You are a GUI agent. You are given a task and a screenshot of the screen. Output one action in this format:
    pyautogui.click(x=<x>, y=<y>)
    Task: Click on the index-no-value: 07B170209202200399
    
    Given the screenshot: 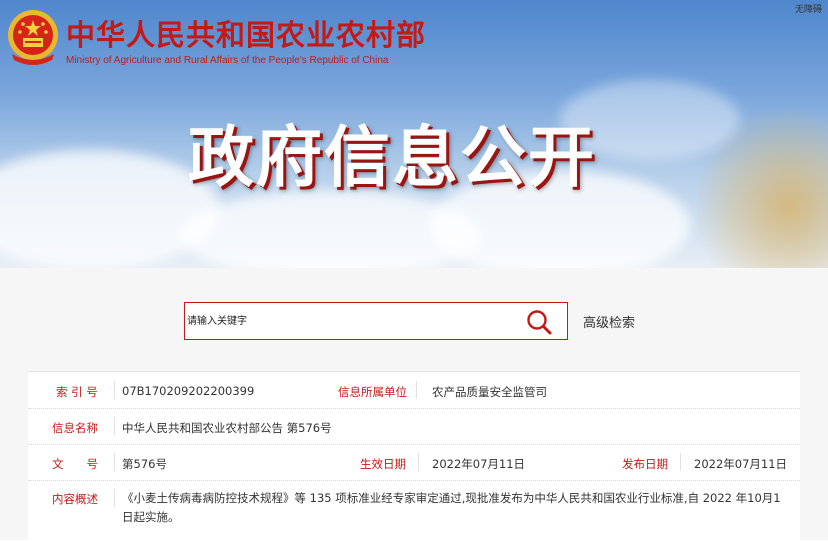 What is the action you would take?
    pyautogui.click(x=188, y=391)
    